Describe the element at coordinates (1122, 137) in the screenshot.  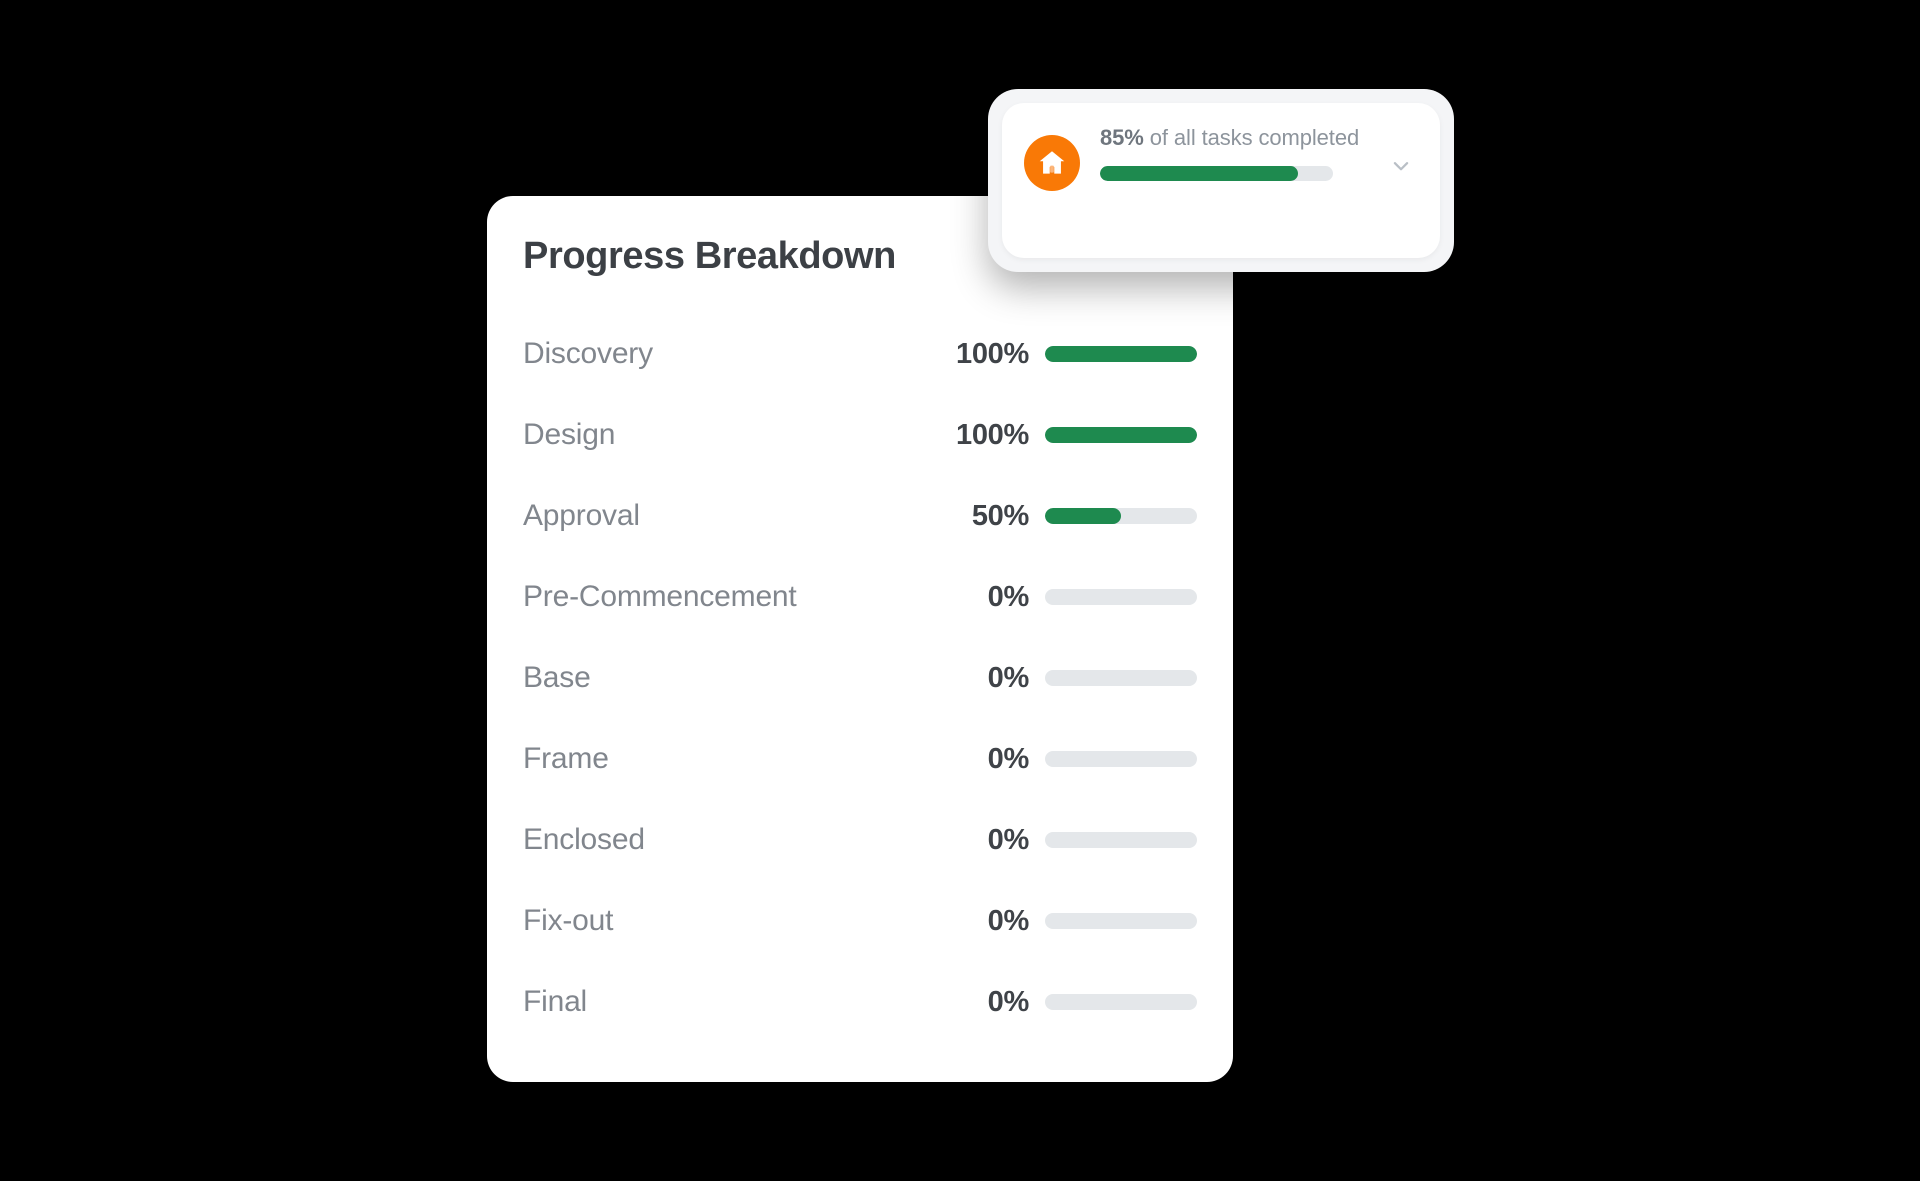
I see `tasks-percent-value: 85%` at that location.